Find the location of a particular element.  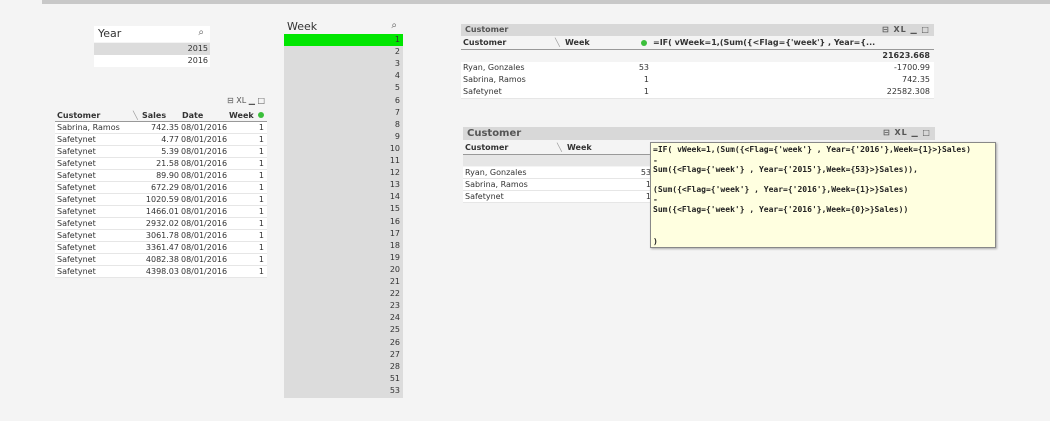

list-item-week: 9 is located at coordinates (343, 137).